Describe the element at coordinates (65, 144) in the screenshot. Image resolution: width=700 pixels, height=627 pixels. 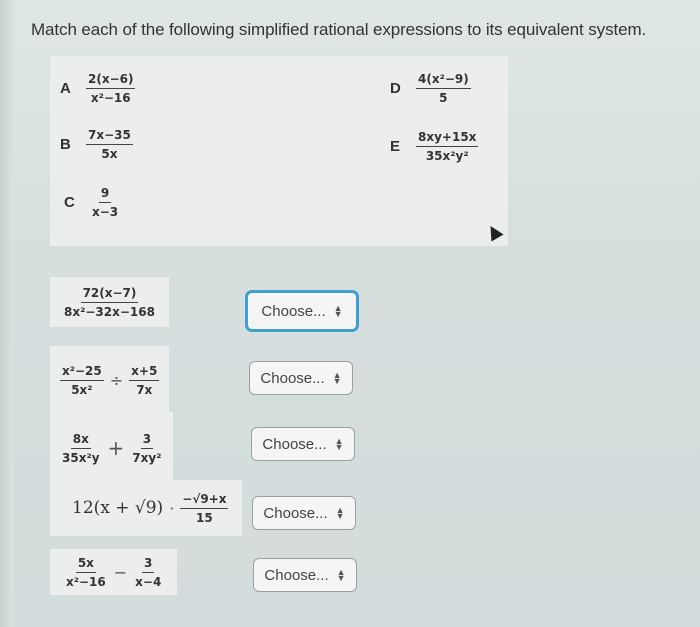
I see `option-letter: B` at that location.